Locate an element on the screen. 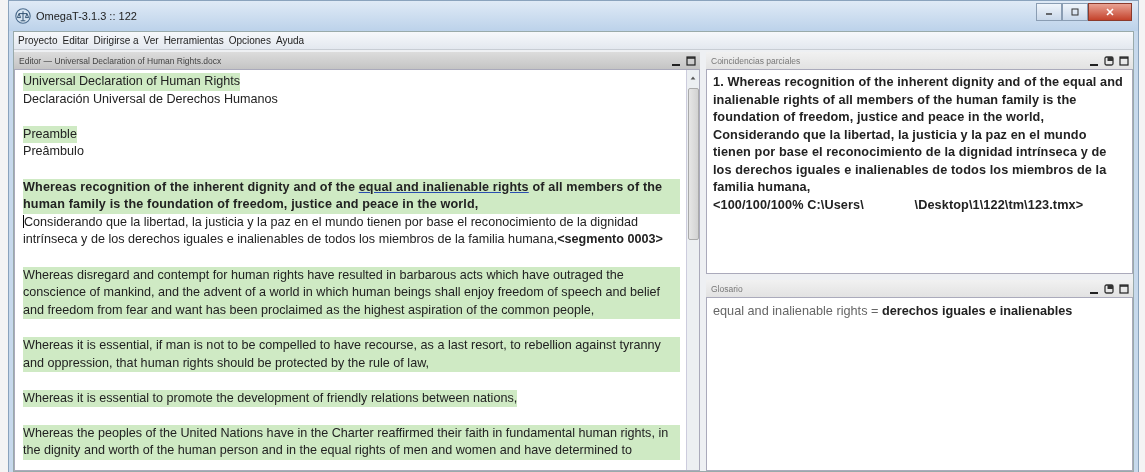 The height and width of the screenshot is (472, 1145). target-text: Declaración Universal de Derechos Humanos is located at coordinates (351, 99).